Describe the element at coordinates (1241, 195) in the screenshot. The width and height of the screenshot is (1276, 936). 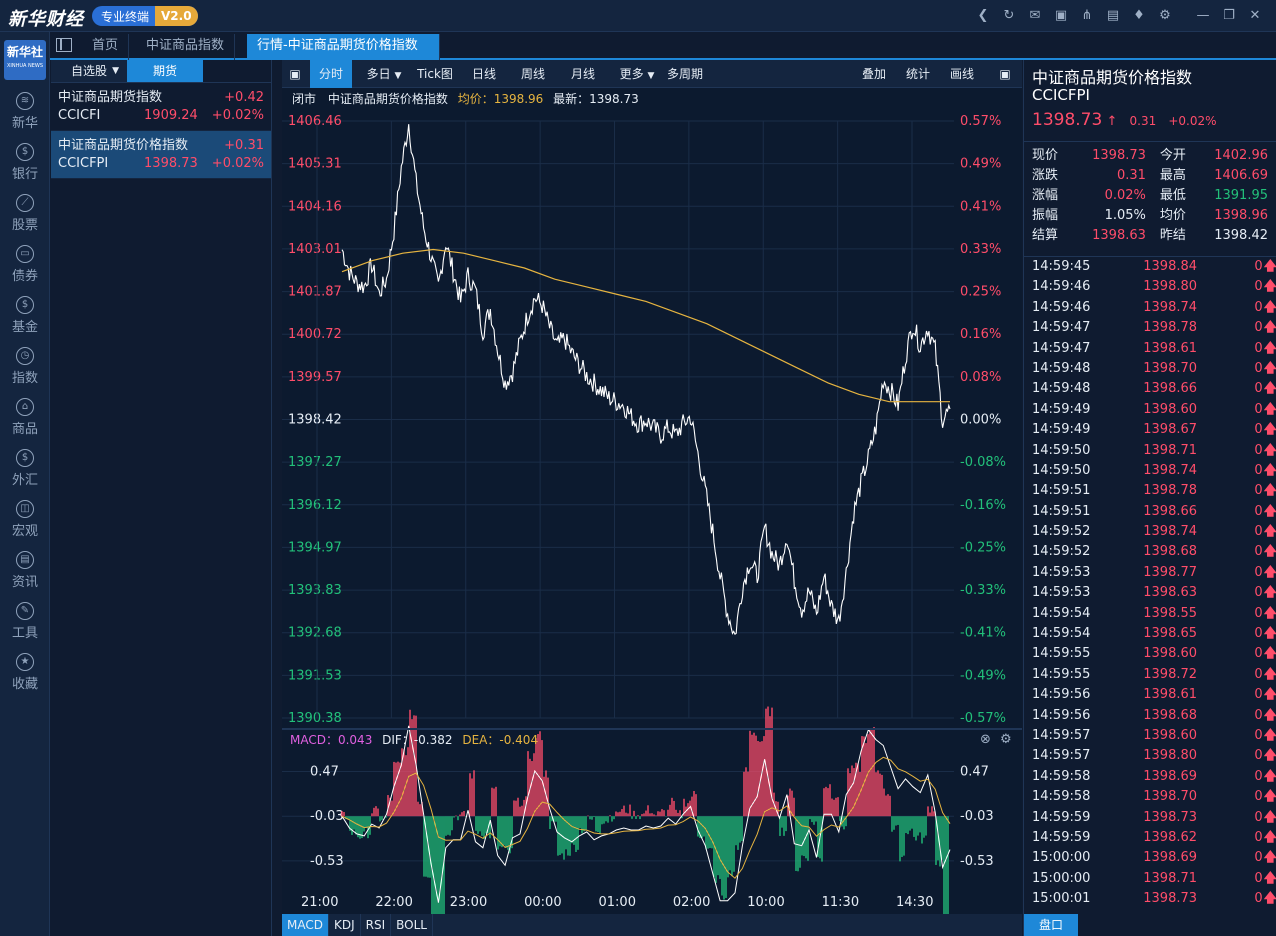
I see `stat-value: 1391.95` at that location.